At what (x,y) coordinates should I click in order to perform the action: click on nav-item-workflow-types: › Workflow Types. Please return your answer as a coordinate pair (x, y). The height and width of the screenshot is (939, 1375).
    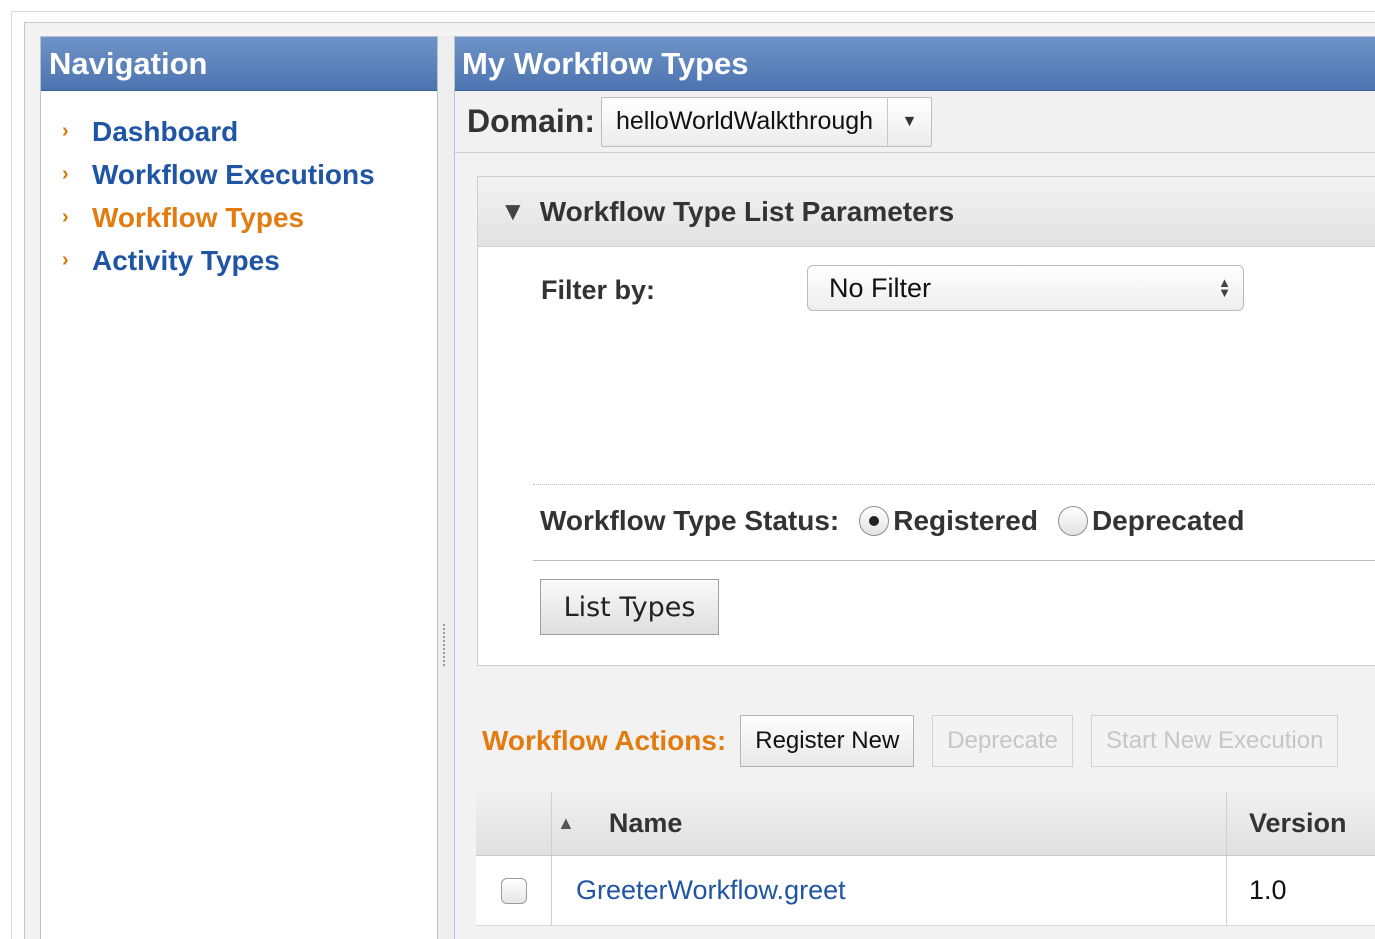
    Looking at the image, I should click on (249, 217).